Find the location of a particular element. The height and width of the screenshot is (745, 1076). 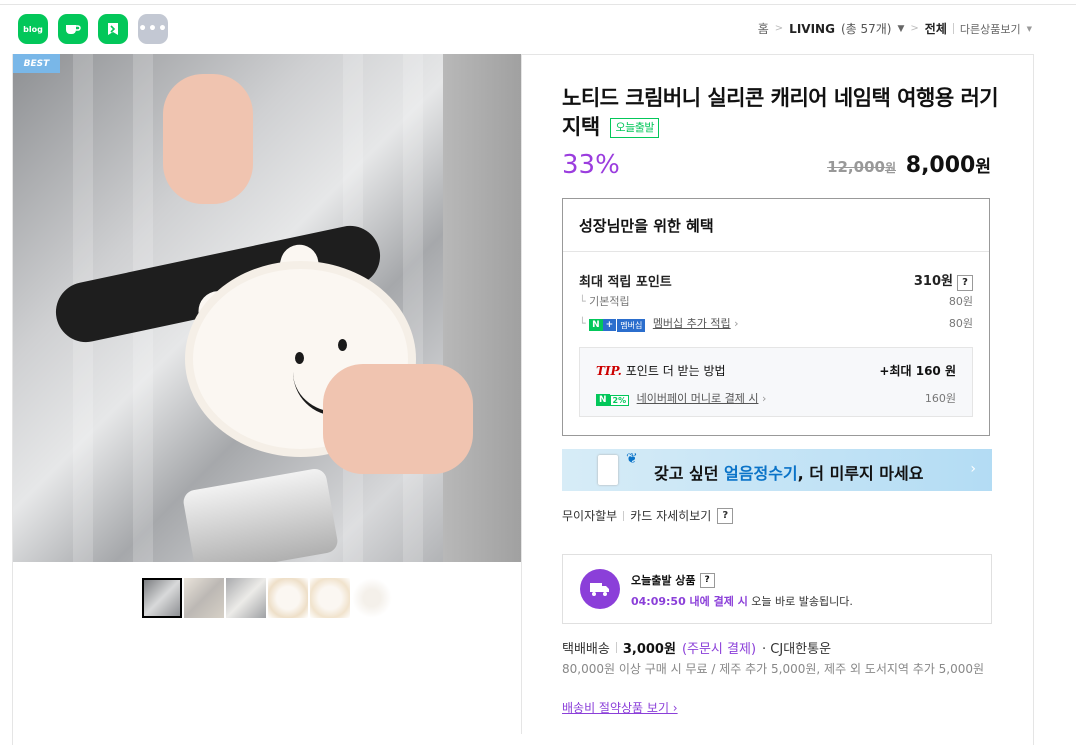

sale-price-value: 8,000 is located at coordinates (940, 165).